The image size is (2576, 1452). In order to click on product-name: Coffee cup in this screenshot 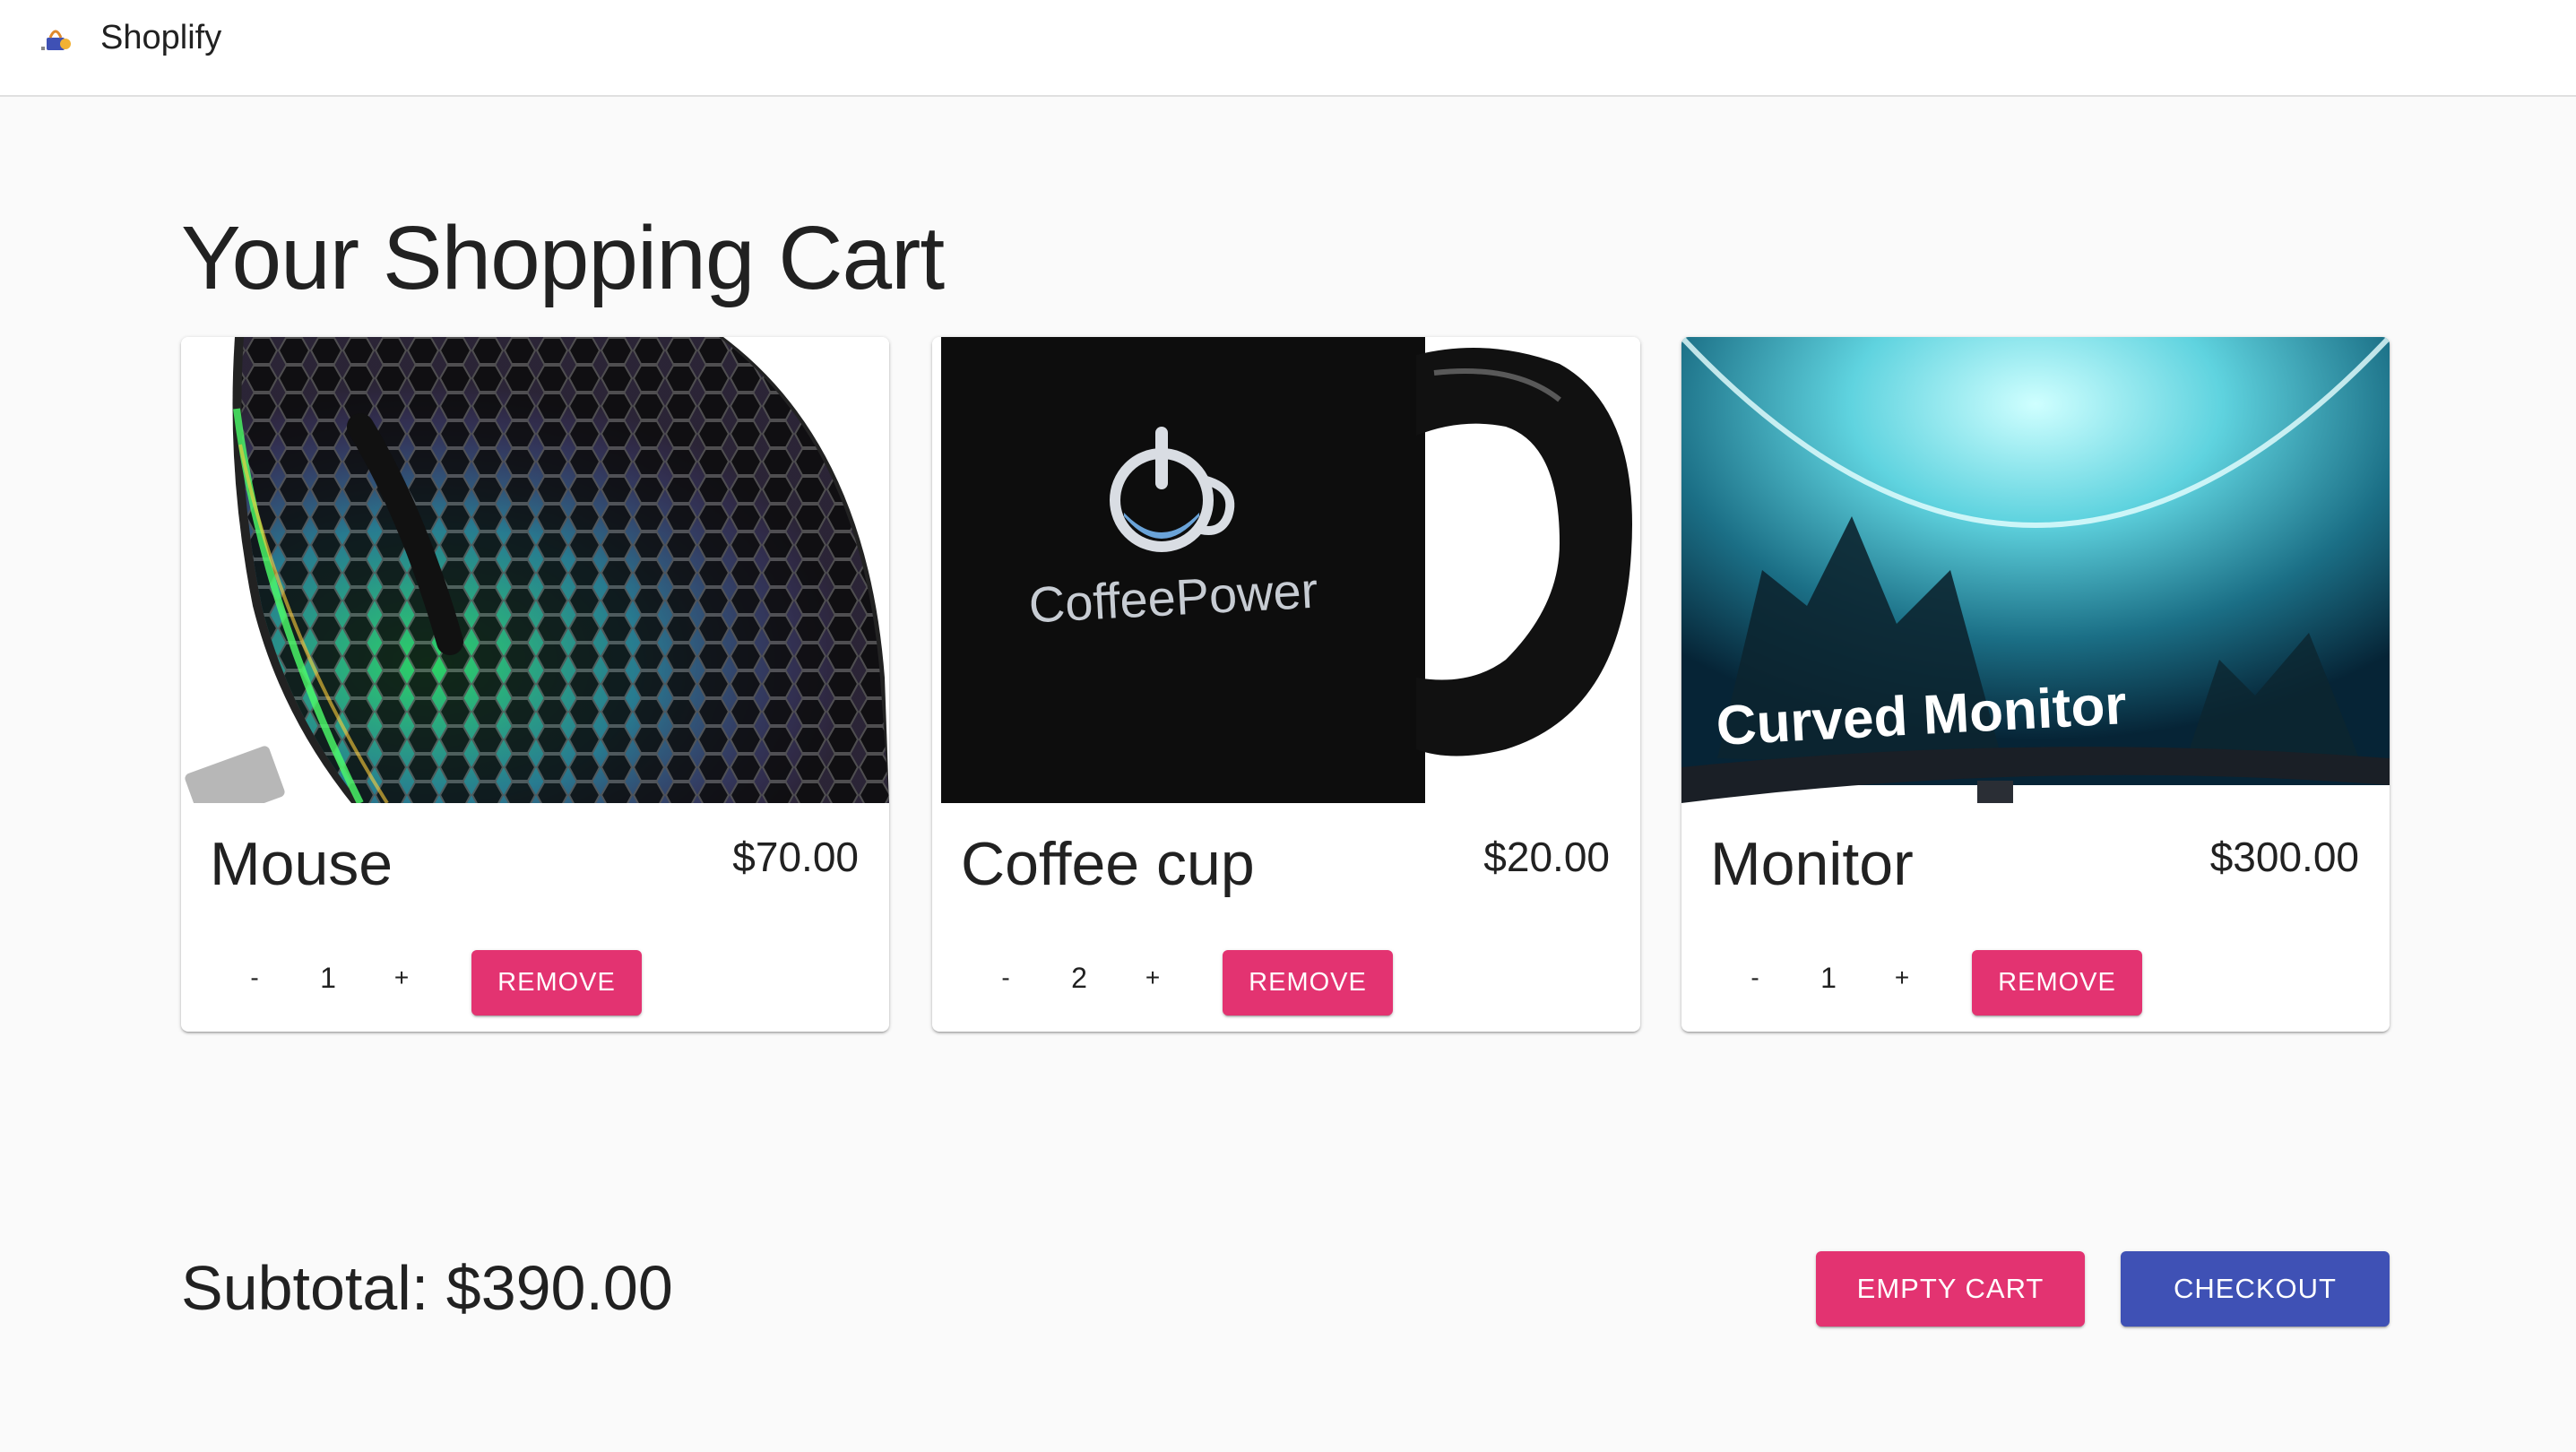, I will do `click(1108, 864)`.